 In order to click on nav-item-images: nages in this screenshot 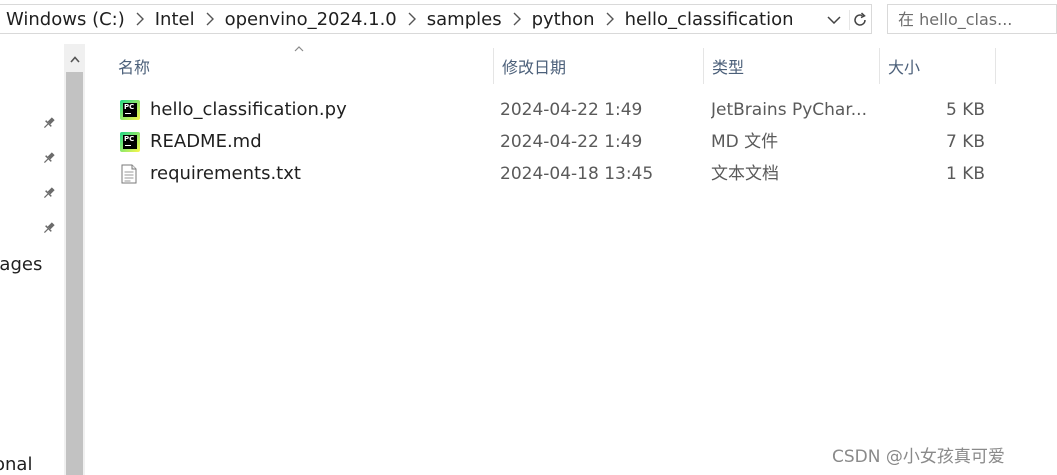, I will do `click(21, 264)`.